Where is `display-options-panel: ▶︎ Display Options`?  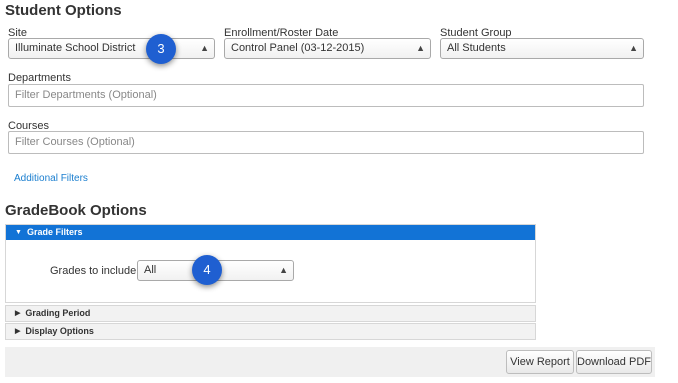
display-options-panel: ▶︎ Display Options is located at coordinates (270, 331).